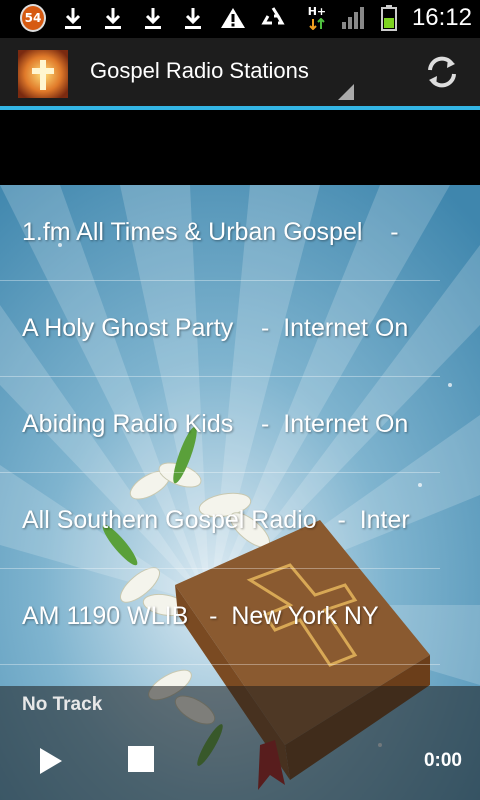 The height and width of the screenshot is (800, 480). What do you see at coordinates (51, 761) in the screenshot?
I see `play-icon` at bounding box center [51, 761].